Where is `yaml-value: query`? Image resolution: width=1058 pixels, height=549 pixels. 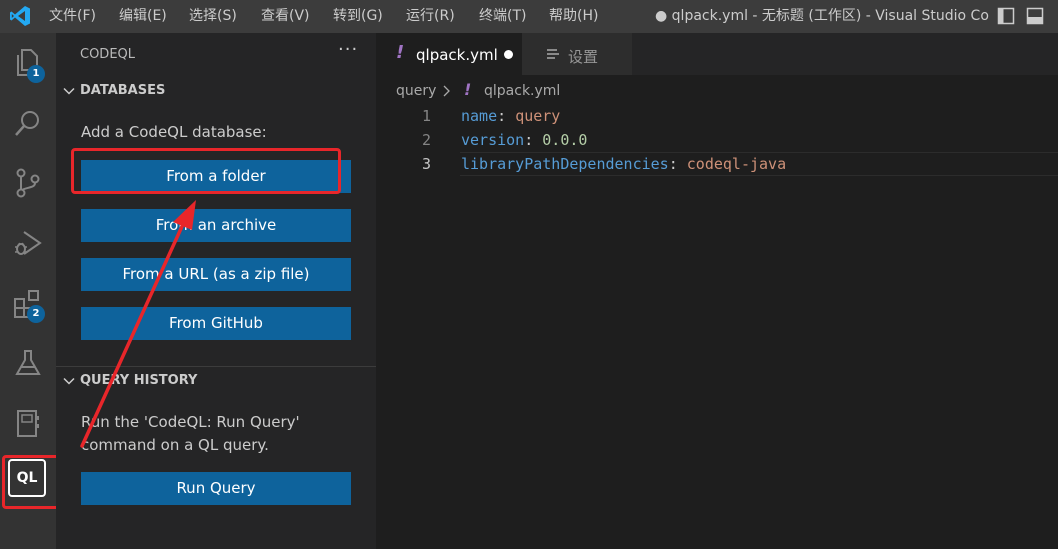
yaml-value: query is located at coordinates (538, 116).